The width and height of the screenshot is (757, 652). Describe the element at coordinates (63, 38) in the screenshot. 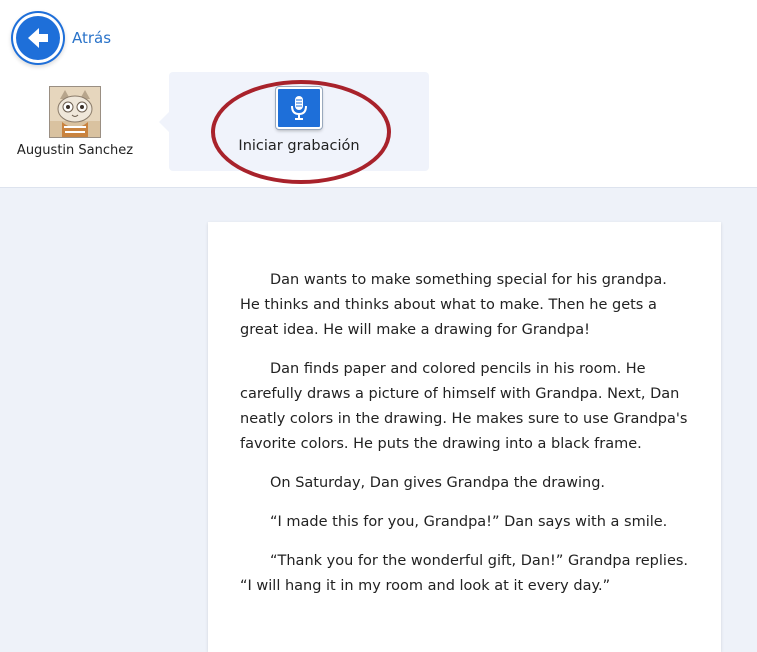

I see `back-button: Atrás` at that location.